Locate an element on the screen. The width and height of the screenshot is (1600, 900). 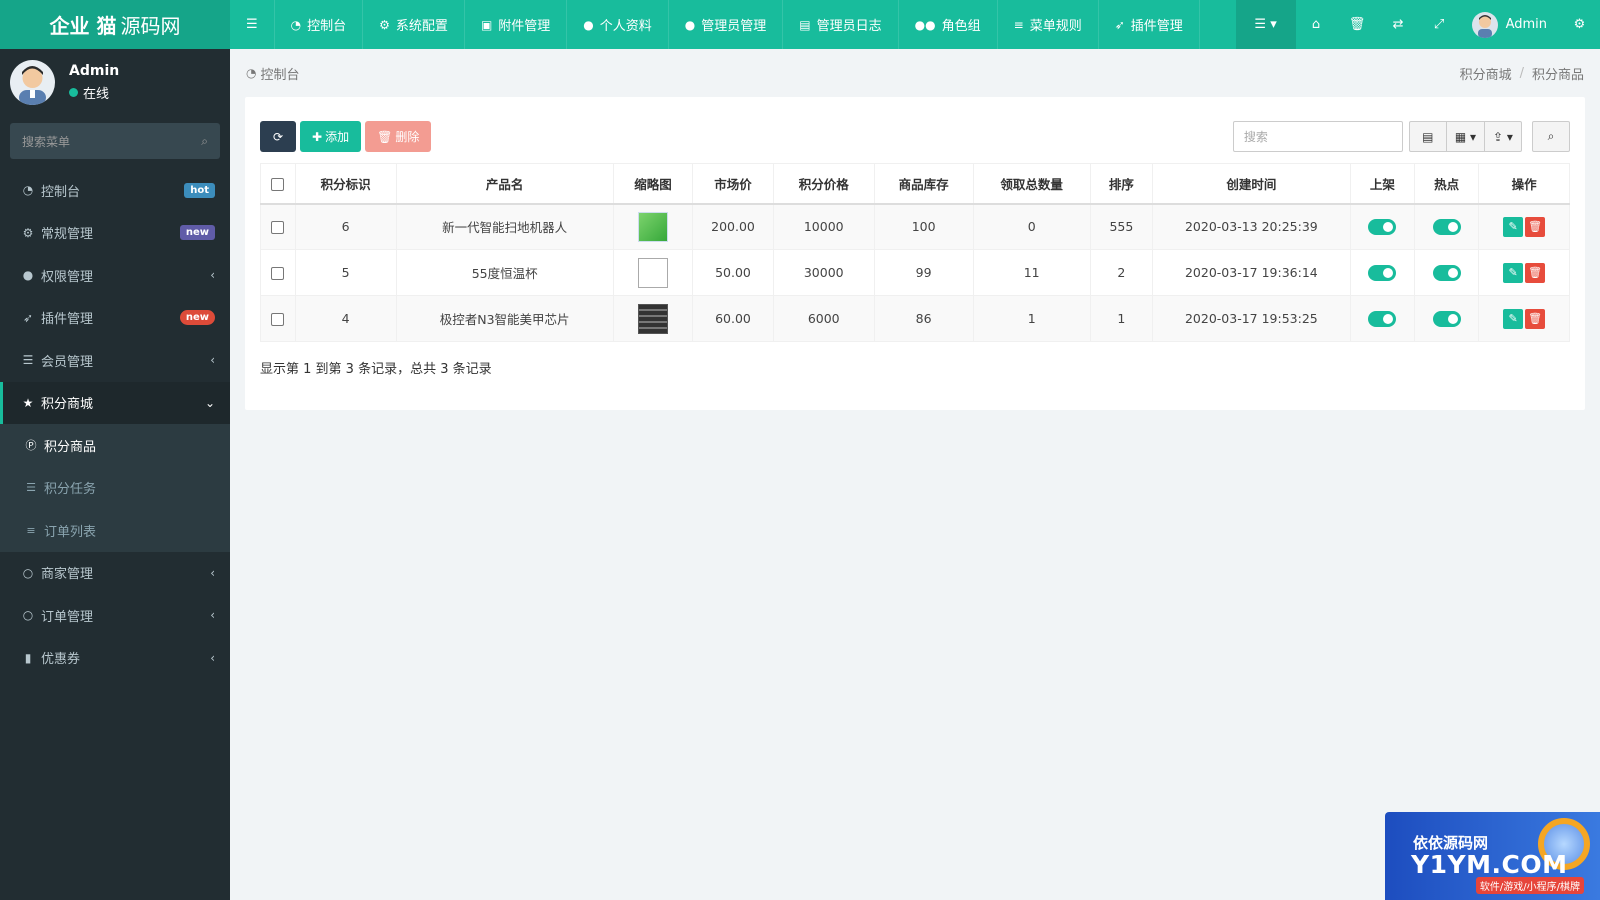
topnav-dashboard: ◔ 控制台 is located at coordinates (319, 24).